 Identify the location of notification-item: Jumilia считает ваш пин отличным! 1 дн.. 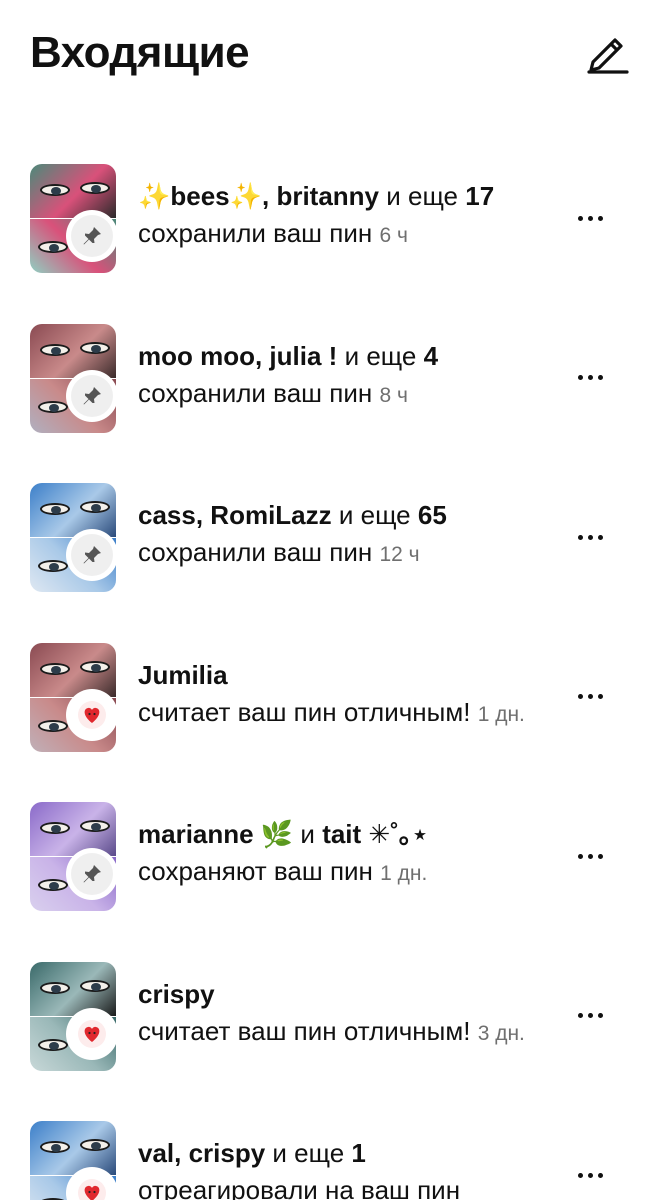
(325, 694).